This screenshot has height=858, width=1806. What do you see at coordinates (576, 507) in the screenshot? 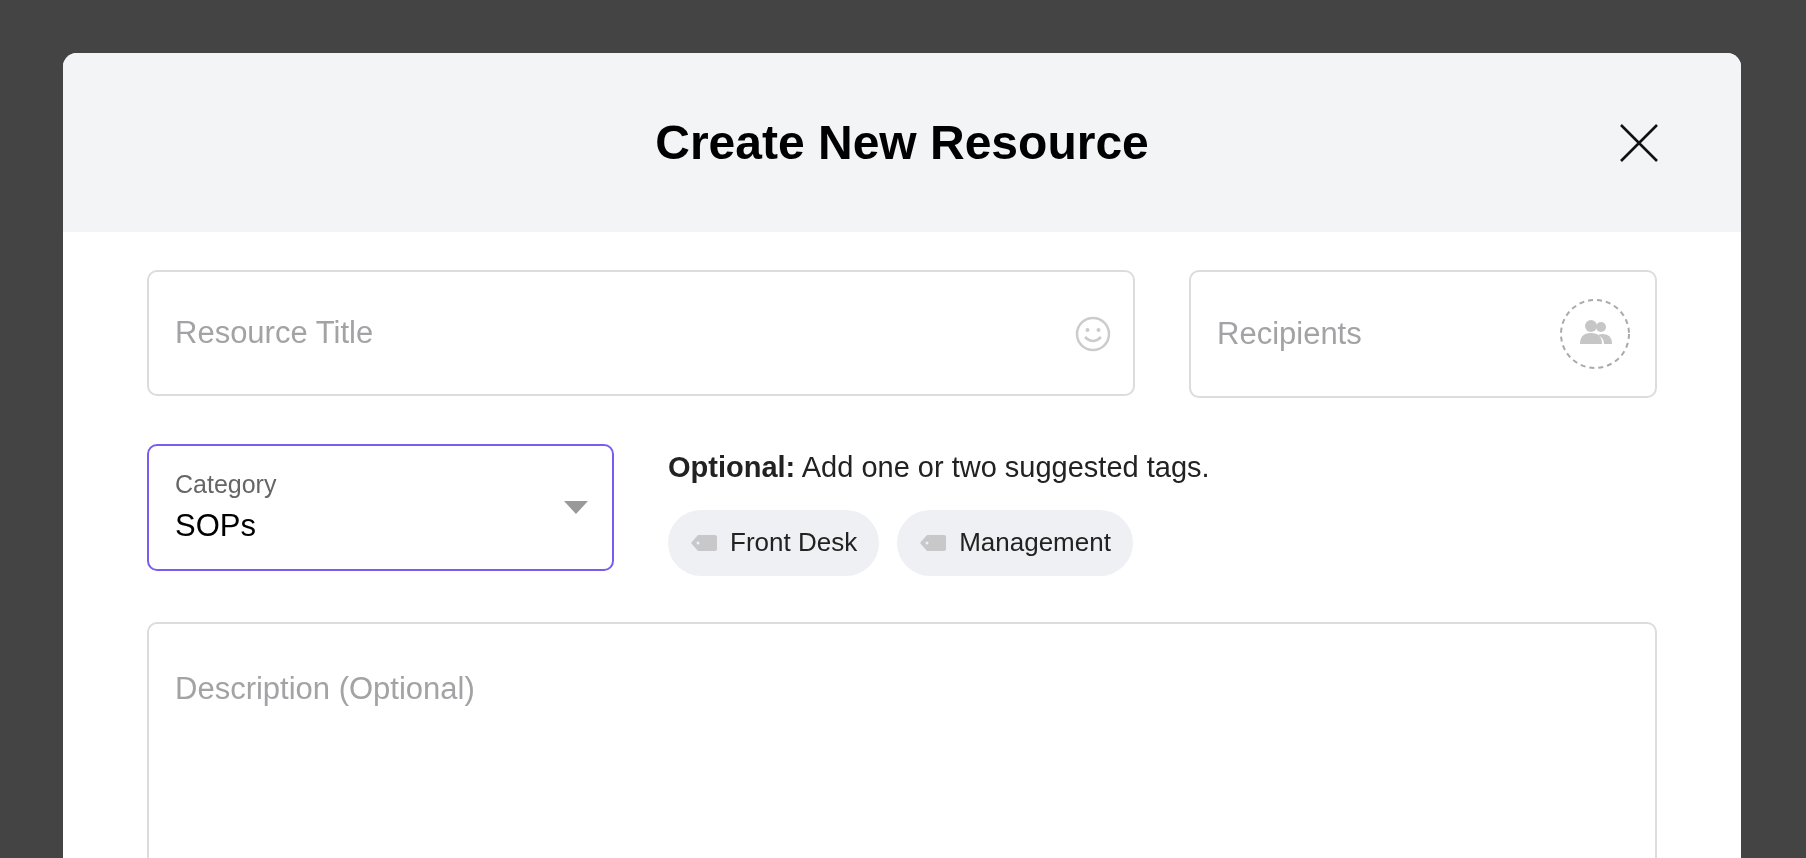
I see `caret-icon` at bounding box center [576, 507].